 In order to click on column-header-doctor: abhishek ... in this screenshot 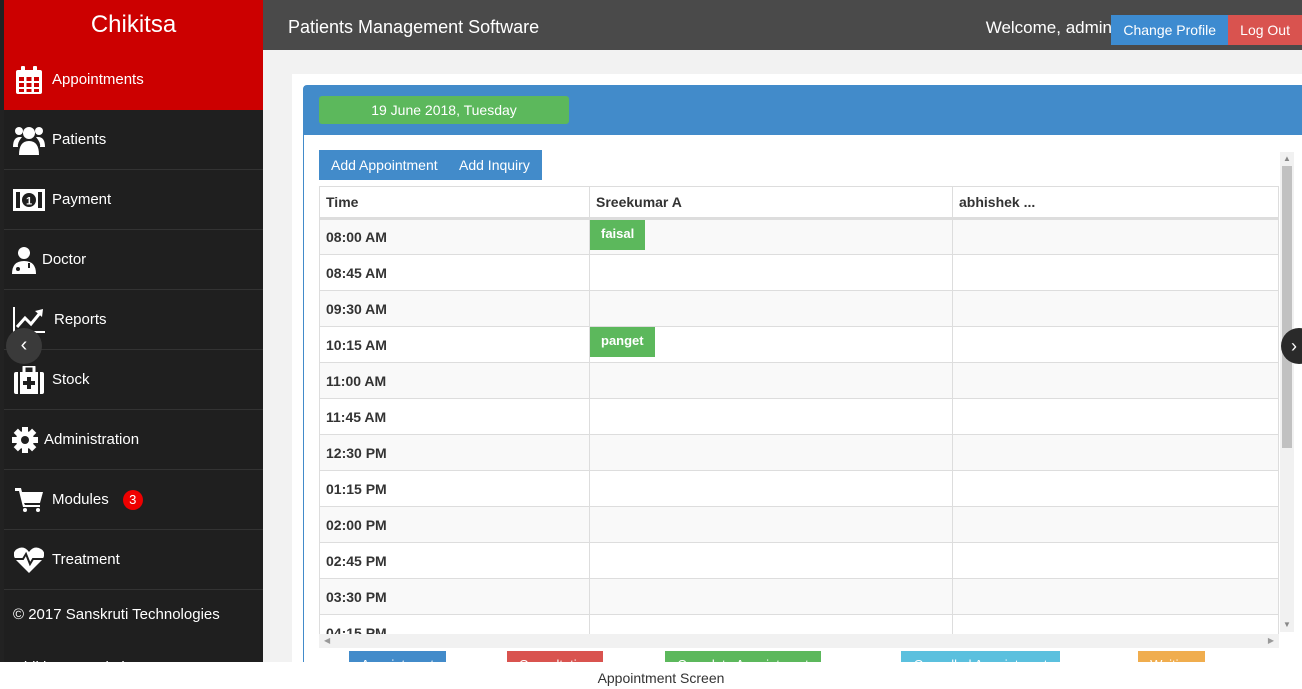, I will do `click(1115, 203)`.